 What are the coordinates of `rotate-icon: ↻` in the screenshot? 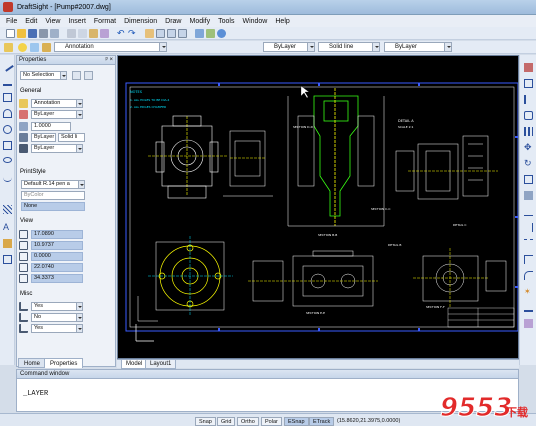 It's located at (528, 163).